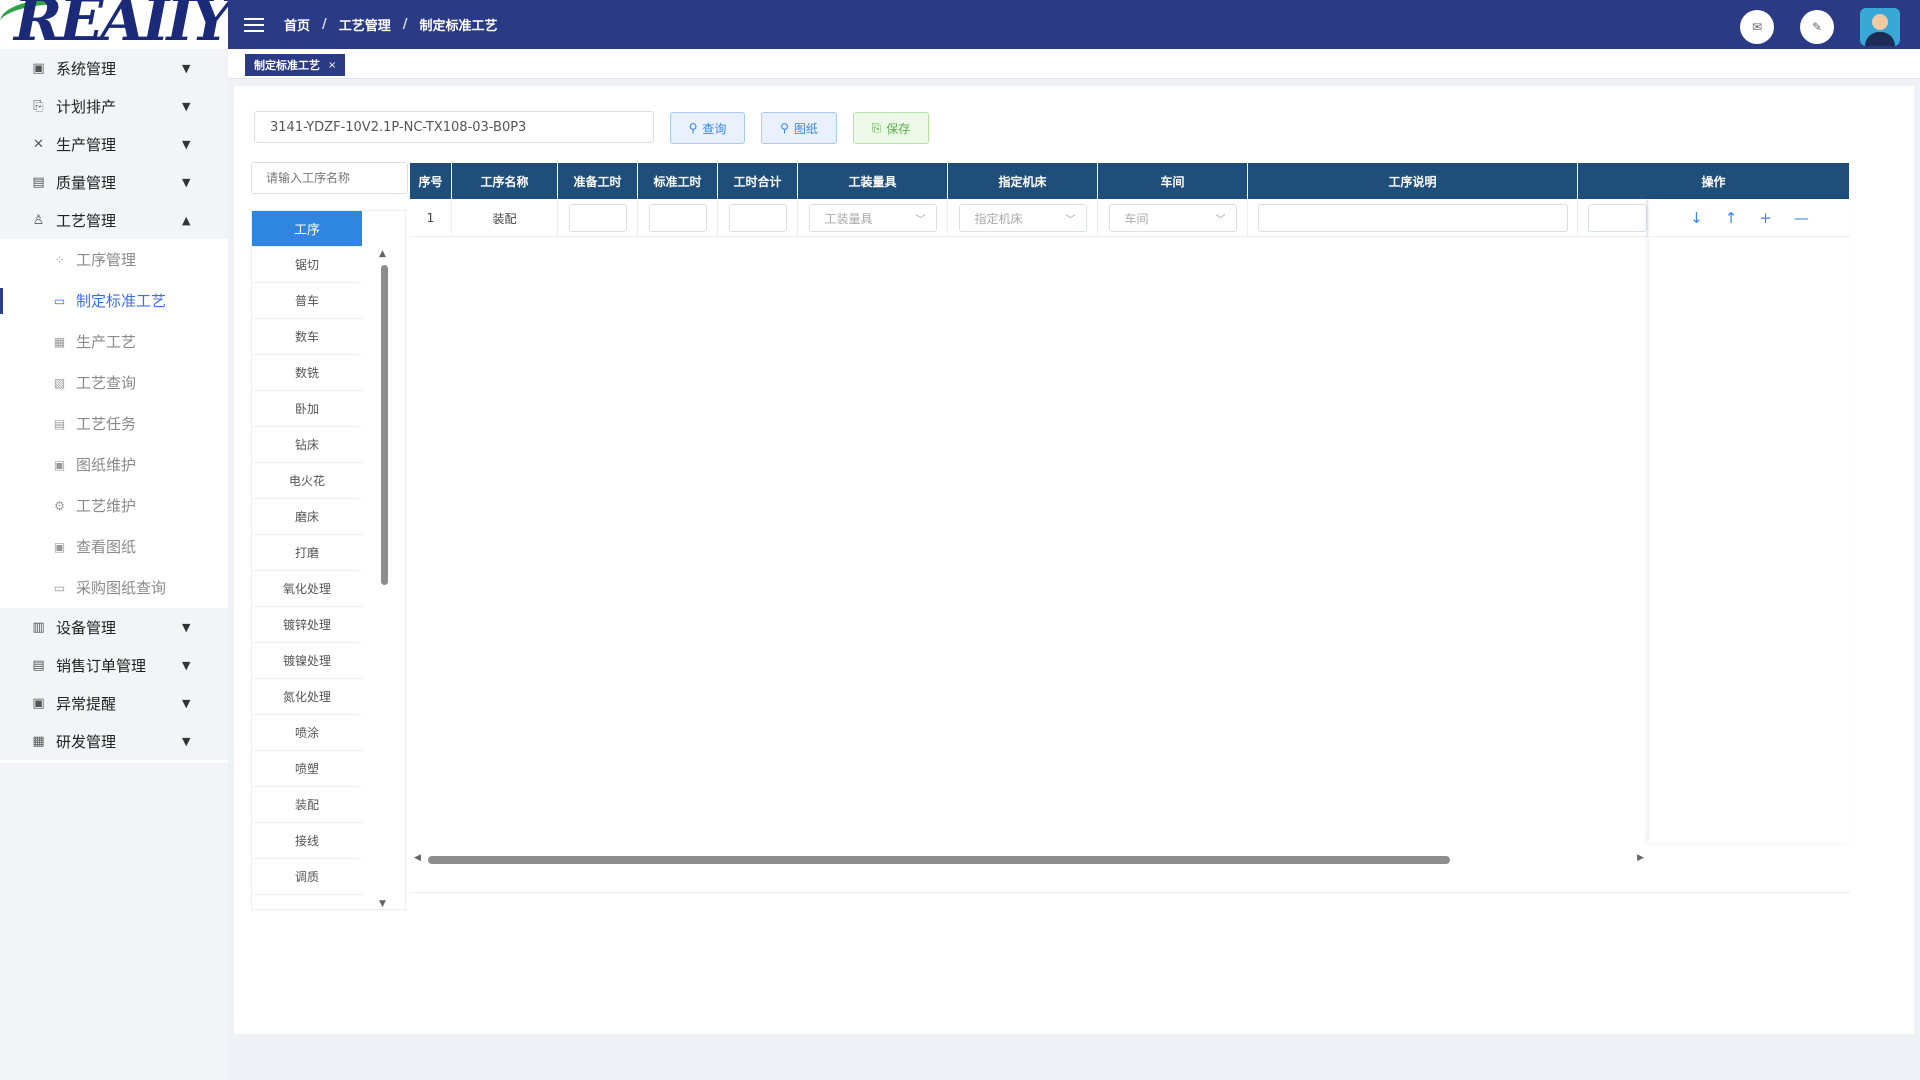 Image resolution: width=1920 pixels, height=1080 pixels. I want to click on sidebar-item-top-3: ▤ 质量管理 ▼, so click(114, 182).